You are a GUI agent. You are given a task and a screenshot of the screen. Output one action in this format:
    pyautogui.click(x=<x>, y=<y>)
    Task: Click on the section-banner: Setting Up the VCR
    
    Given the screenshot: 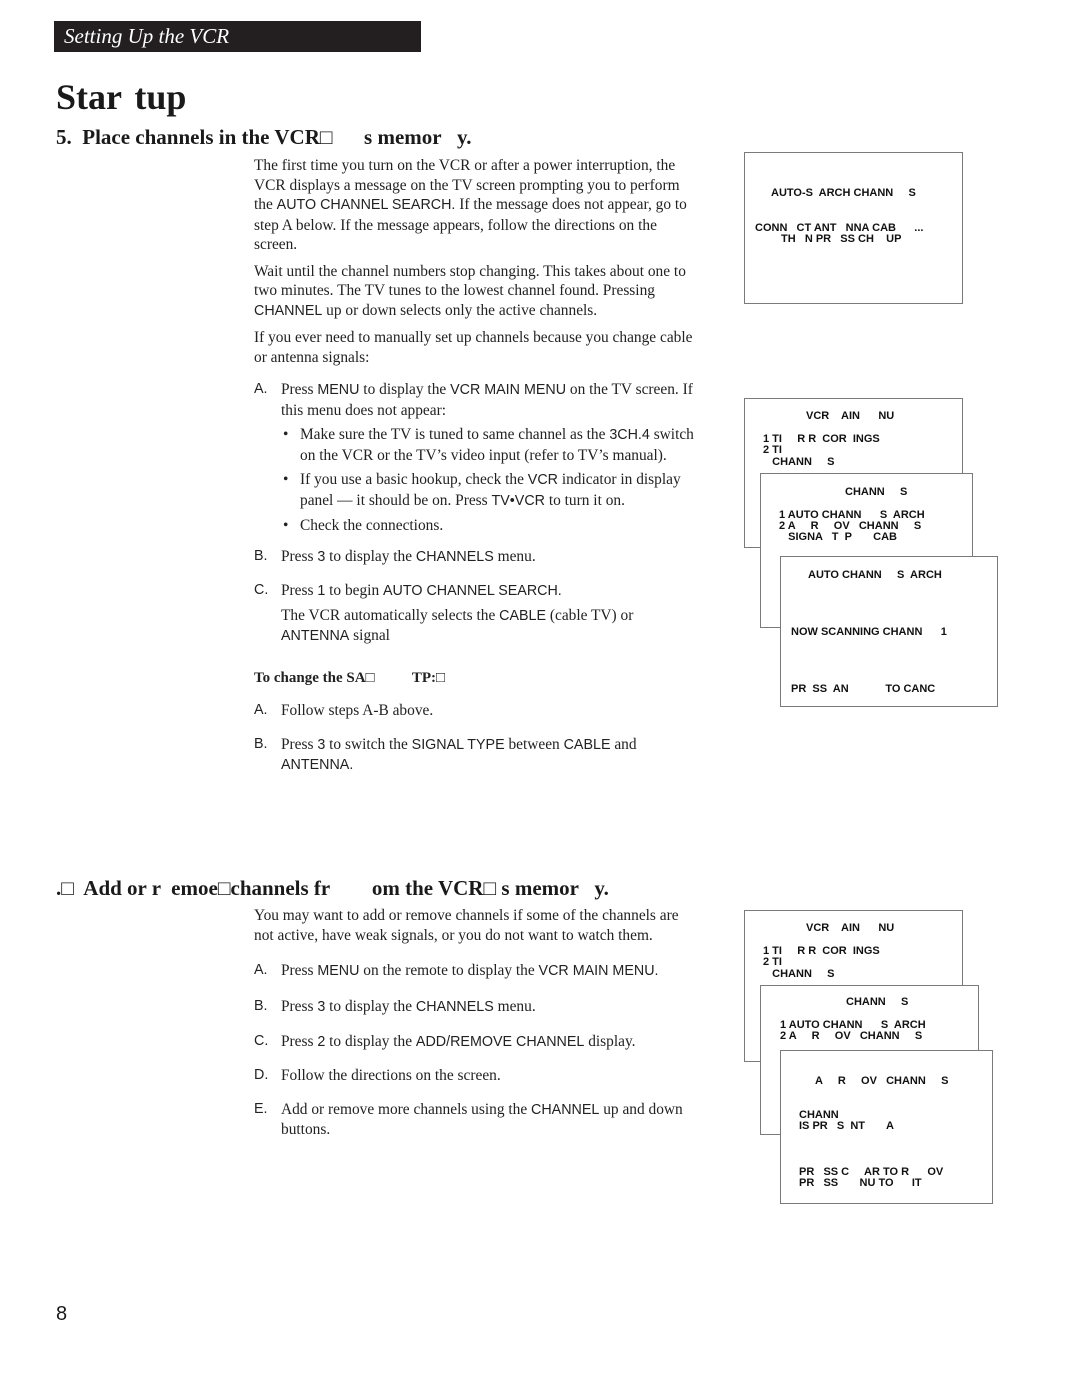 What is the action you would take?
    pyautogui.click(x=237, y=36)
    